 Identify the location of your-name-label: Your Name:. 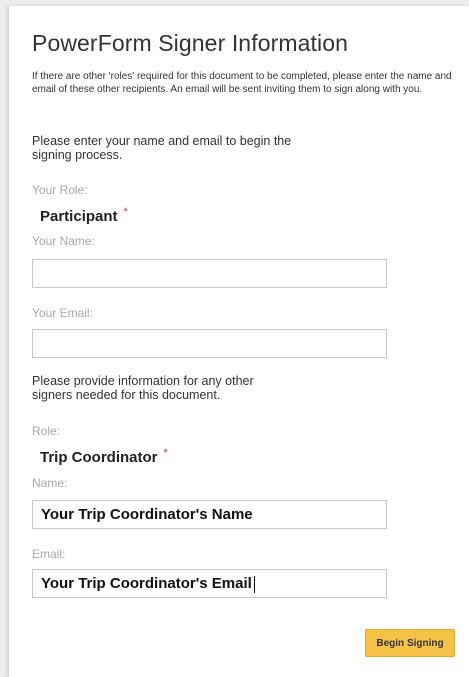
(63, 241).